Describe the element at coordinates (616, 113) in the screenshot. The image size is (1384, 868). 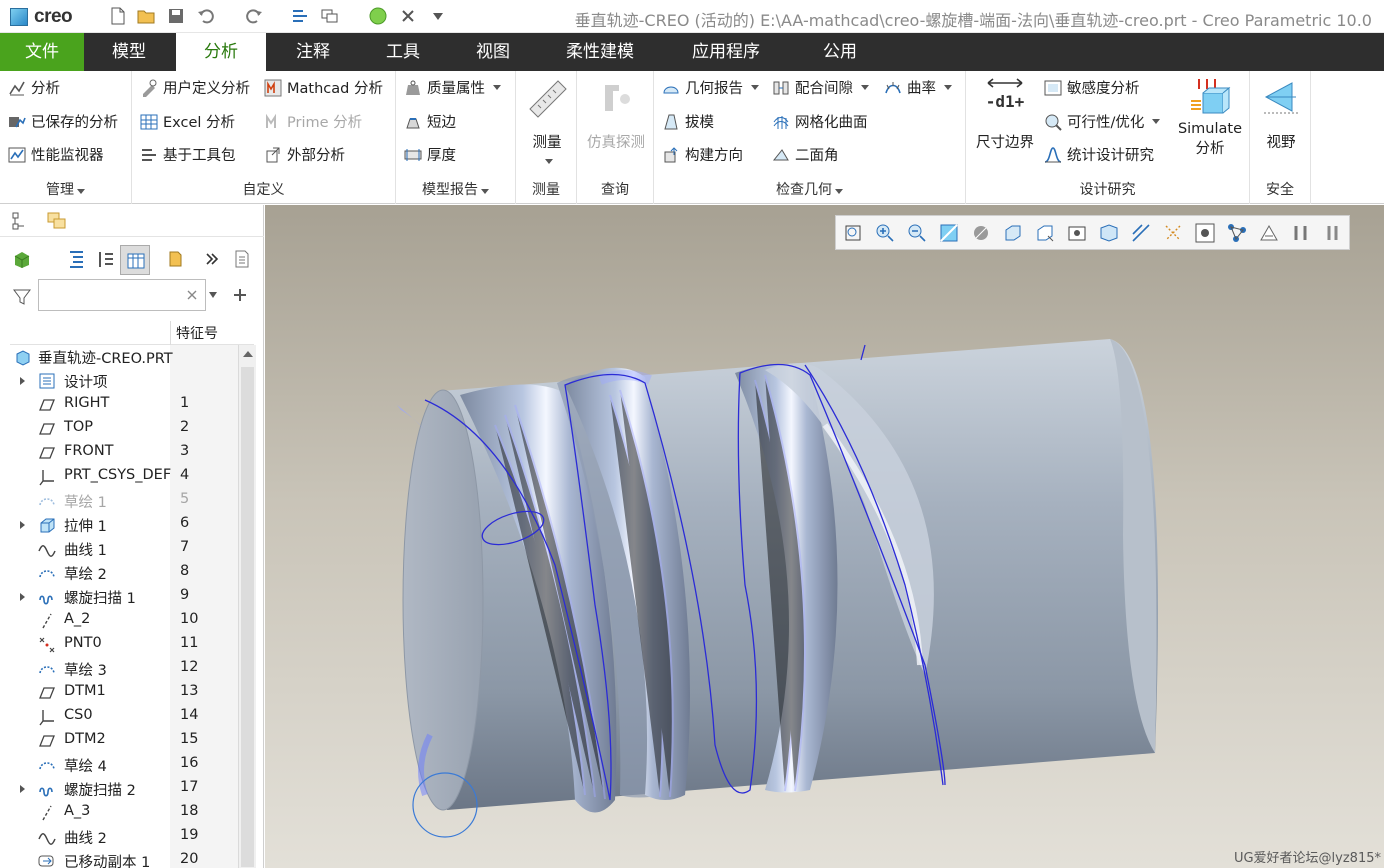
I see `simulation-probe-button: 仿真探测` at that location.